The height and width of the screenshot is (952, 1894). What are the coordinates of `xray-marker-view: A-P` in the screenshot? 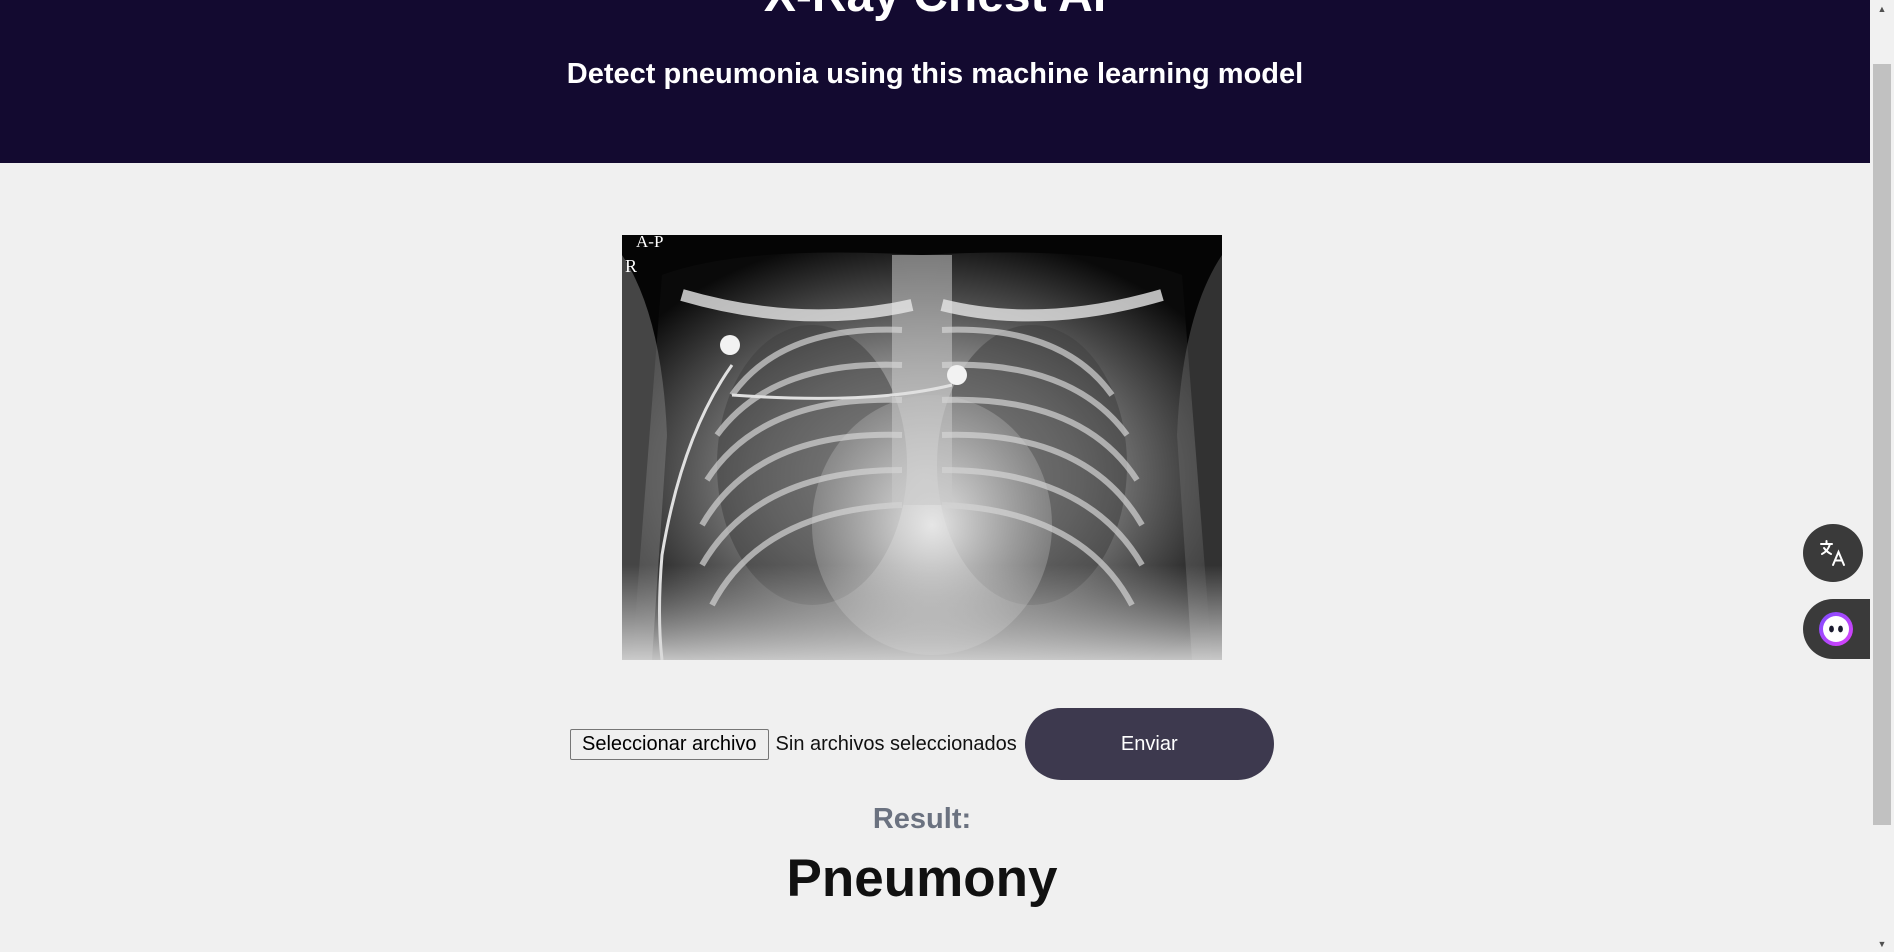 It's located at (649, 243).